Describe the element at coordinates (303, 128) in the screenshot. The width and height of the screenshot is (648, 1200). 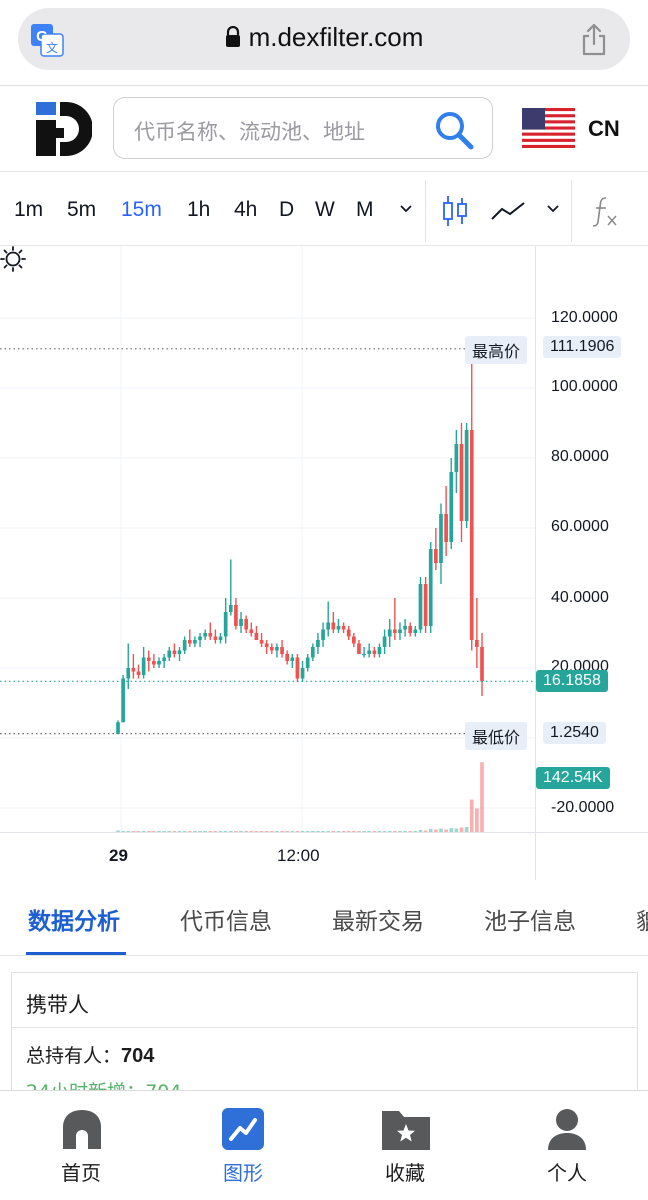
I see `search-input: 代币名称、流动池、地址` at that location.